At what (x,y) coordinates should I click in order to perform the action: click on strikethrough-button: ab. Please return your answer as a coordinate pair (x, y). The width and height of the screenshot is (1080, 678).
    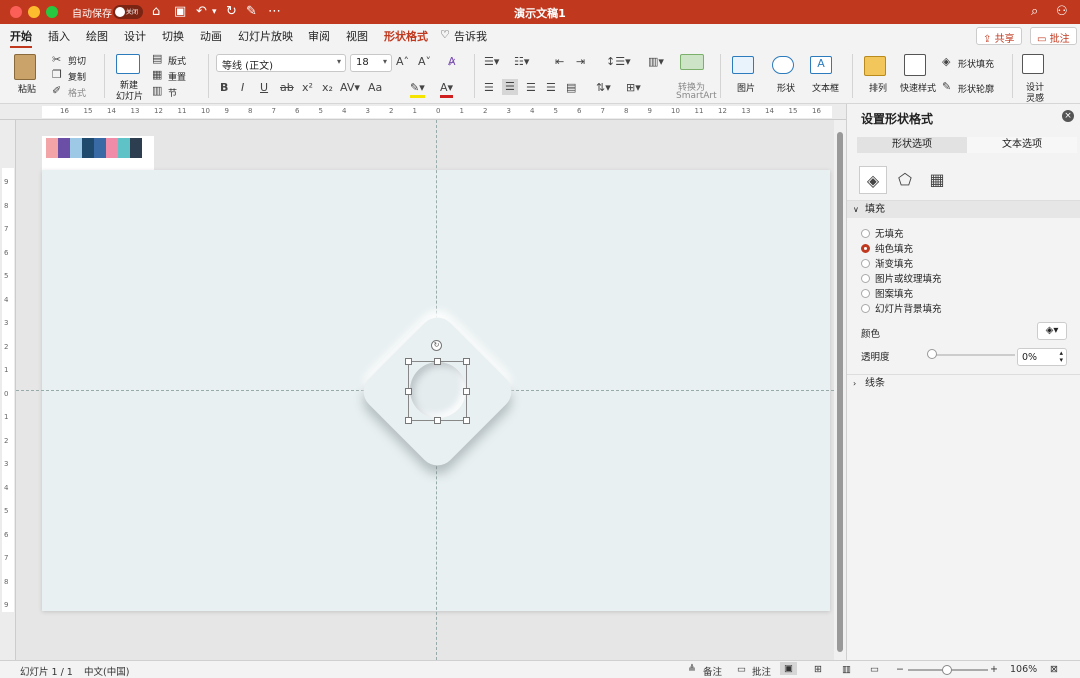
    Looking at the image, I should click on (287, 88).